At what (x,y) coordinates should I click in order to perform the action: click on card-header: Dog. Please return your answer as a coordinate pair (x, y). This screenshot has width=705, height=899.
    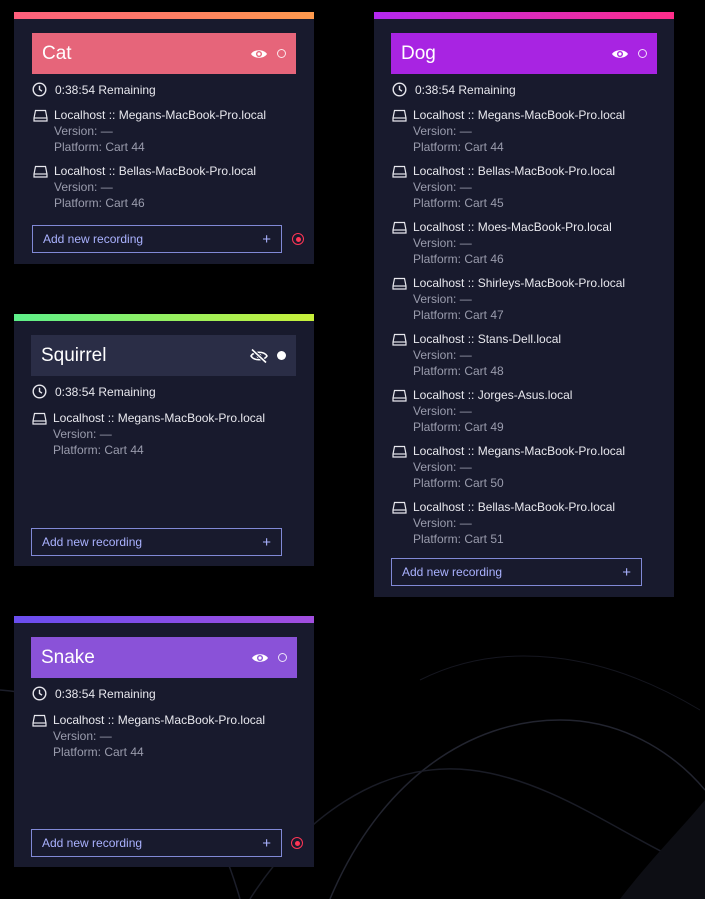
    Looking at the image, I should click on (524, 53).